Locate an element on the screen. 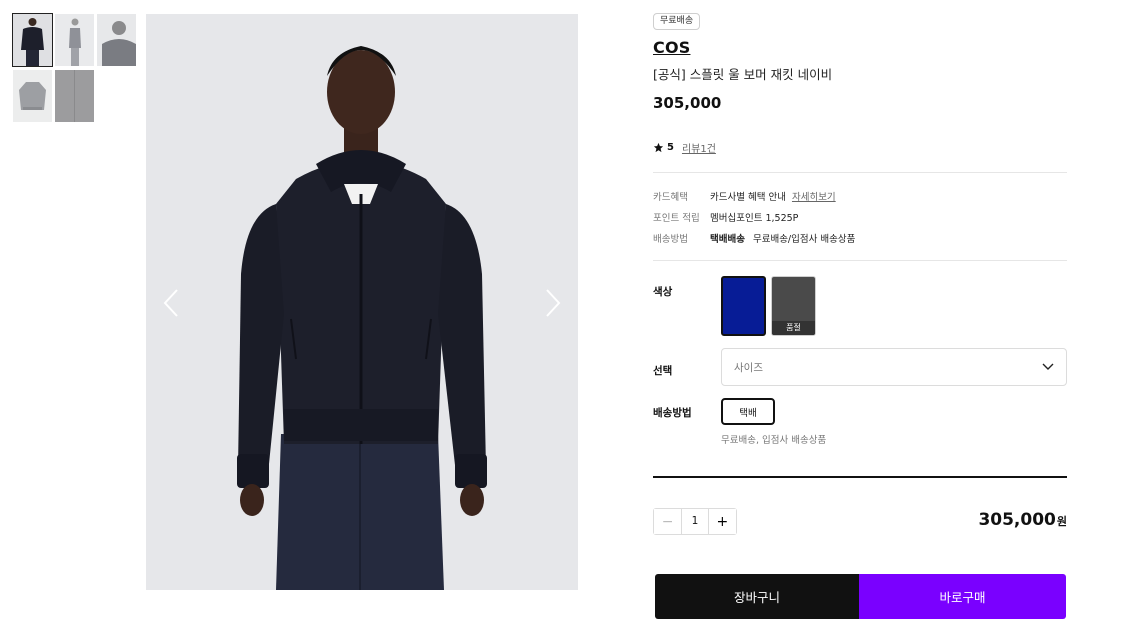 The width and height of the screenshot is (1125, 632). delivery-row: 배송방법 택배배송 무료배송/입점사 배송상품 is located at coordinates (754, 238).